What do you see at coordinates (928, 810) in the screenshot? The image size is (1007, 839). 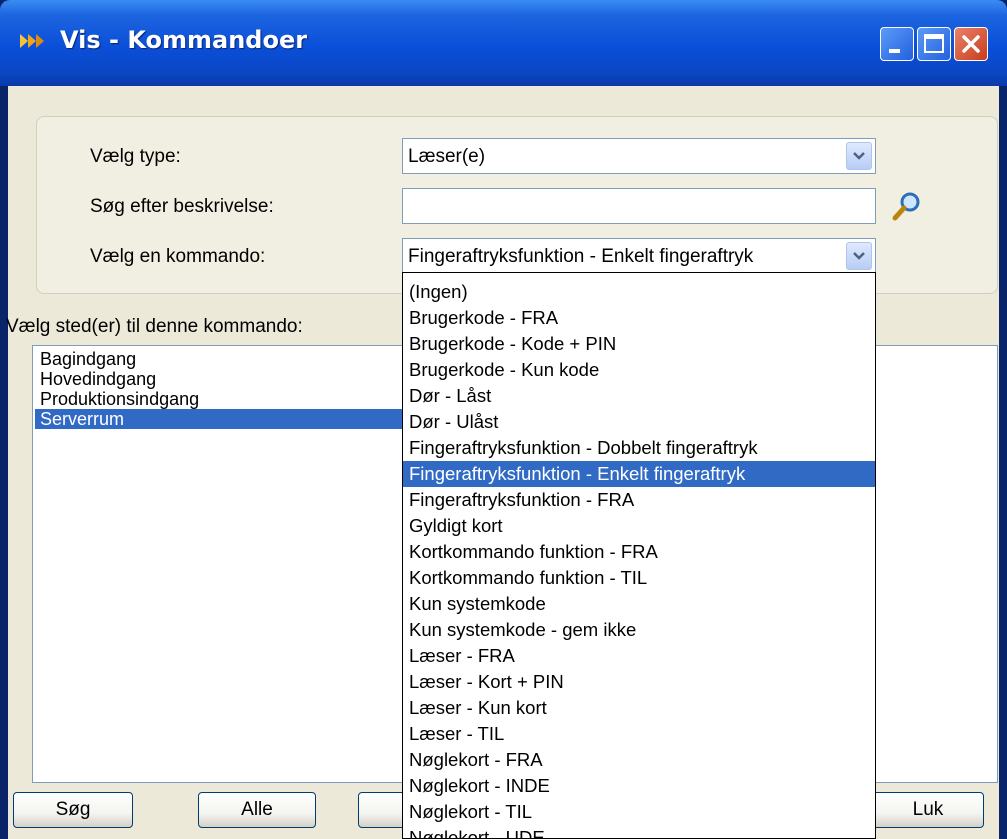 I see `close-button: Luk` at bounding box center [928, 810].